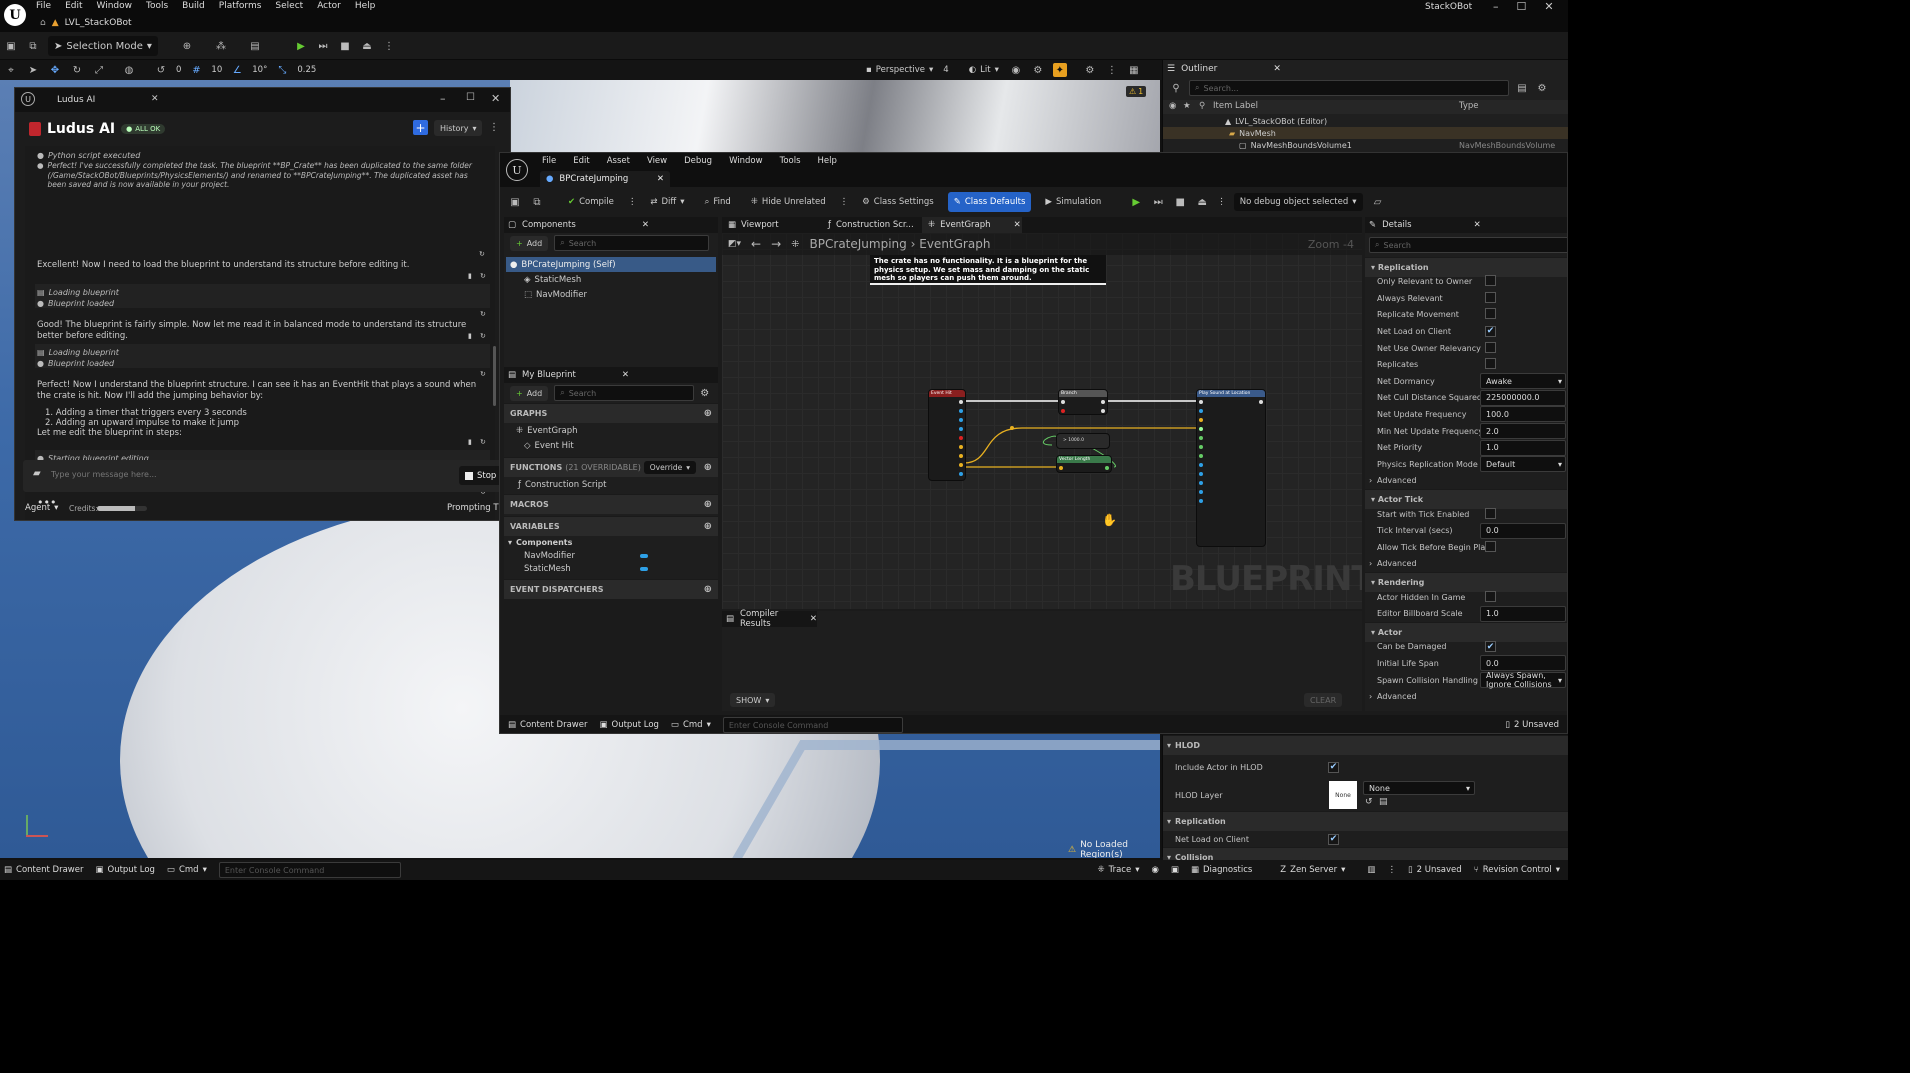  Describe the element at coordinates (11, 70) in the screenshot. I see `transform-icon: ⌖` at that location.